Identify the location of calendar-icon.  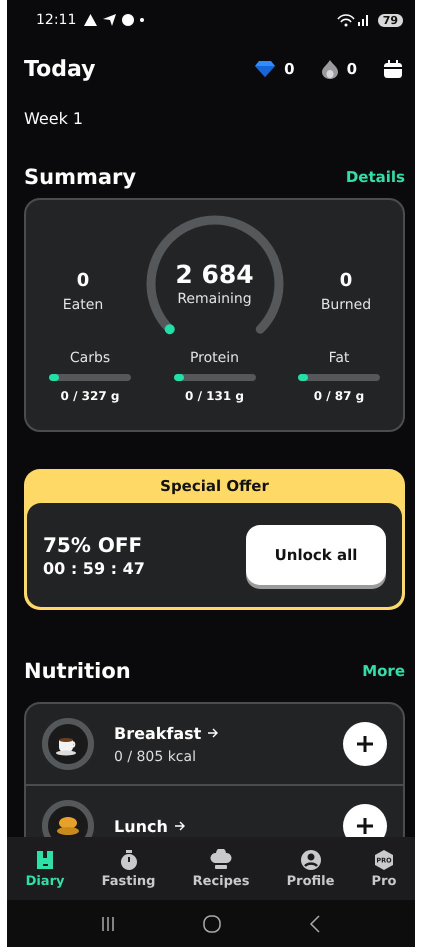
(393, 69).